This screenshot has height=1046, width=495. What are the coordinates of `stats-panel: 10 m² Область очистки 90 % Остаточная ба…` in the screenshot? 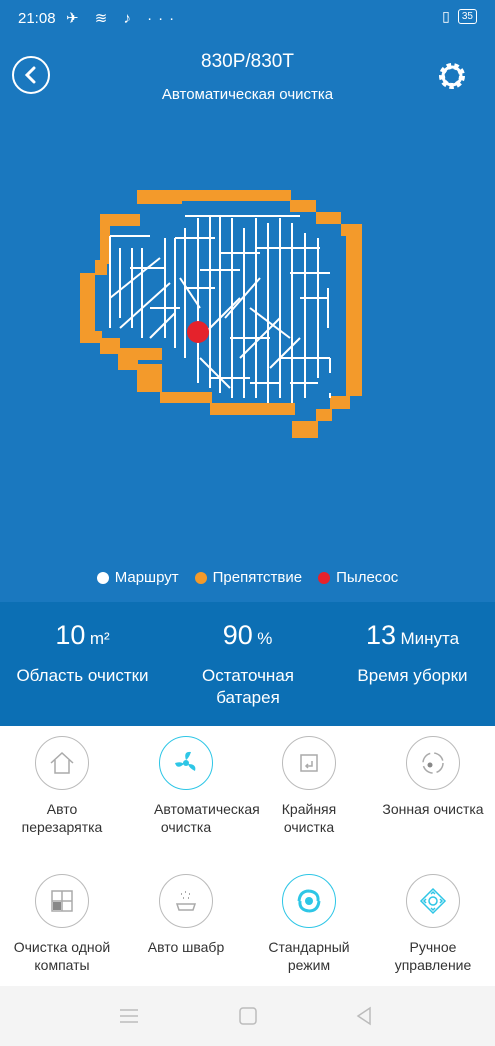 It's located at (247, 664).